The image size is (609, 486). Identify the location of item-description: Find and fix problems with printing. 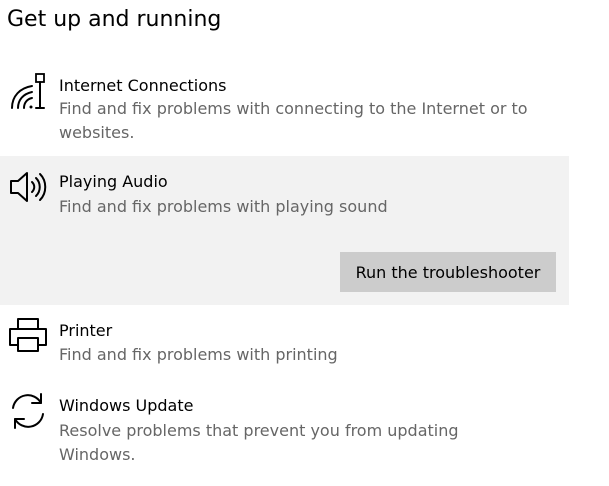
(198, 354).